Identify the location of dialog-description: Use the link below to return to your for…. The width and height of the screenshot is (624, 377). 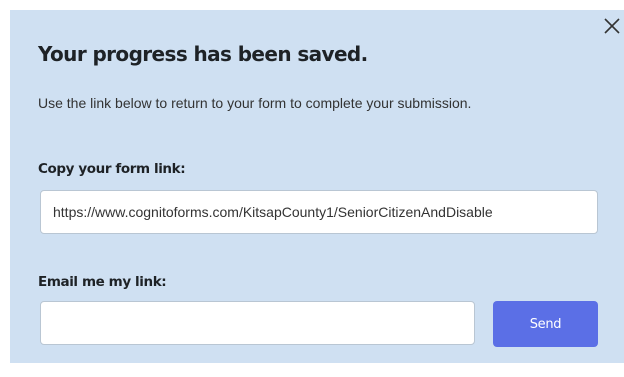
(255, 103).